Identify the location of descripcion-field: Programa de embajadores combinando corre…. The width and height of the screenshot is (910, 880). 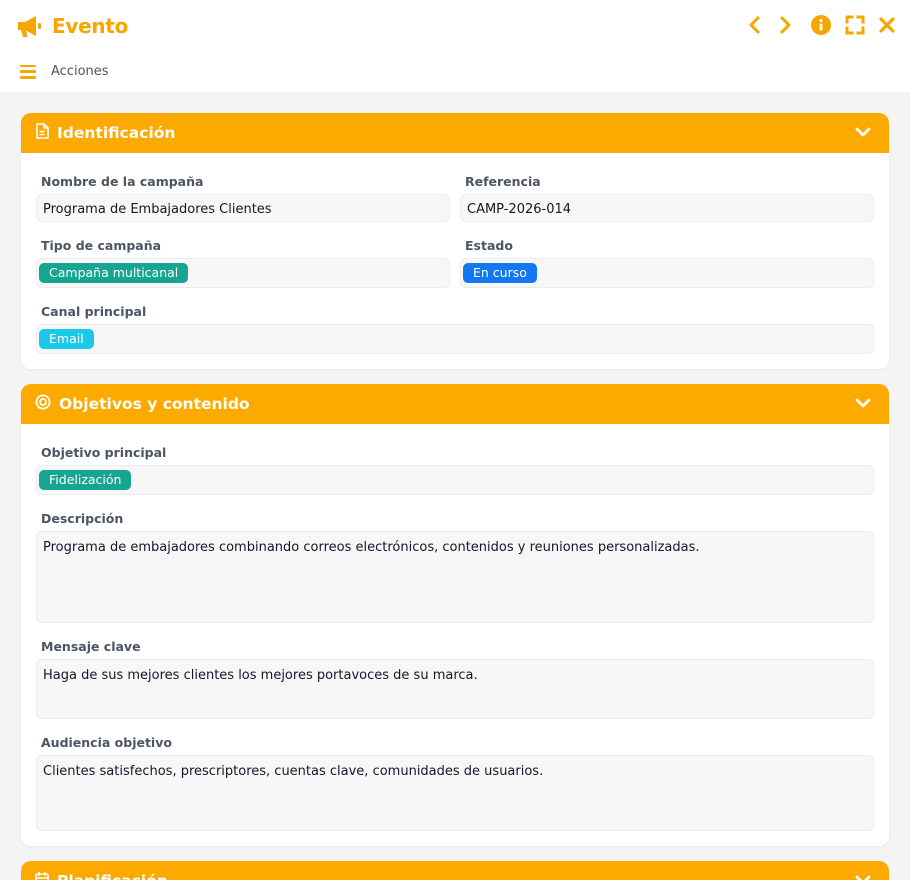
(455, 577).